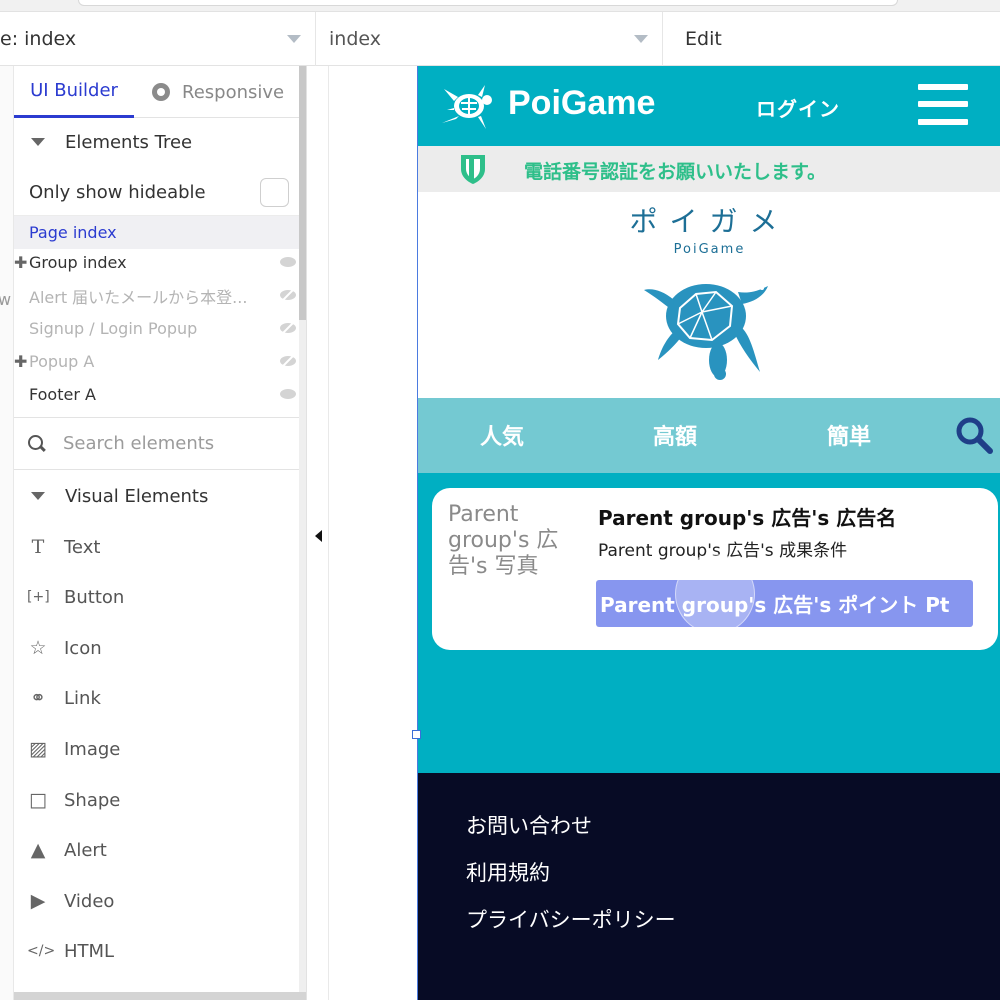 The image size is (1000, 1000). Describe the element at coordinates (784, 603) in the screenshot. I see `ad-points-button: Parent group's 広告's ポイント Pt` at that location.